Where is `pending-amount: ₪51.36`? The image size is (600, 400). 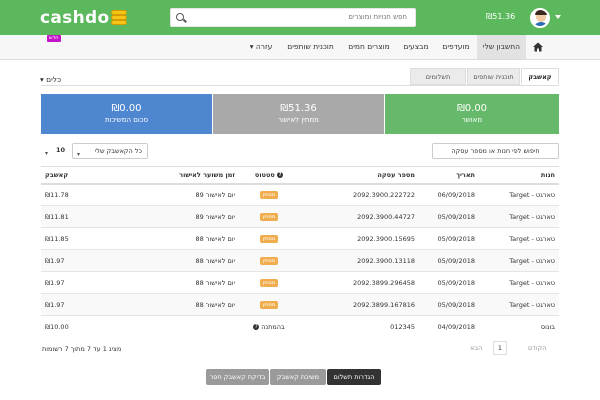 pending-amount: ₪51.36 is located at coordinates (298, 108).